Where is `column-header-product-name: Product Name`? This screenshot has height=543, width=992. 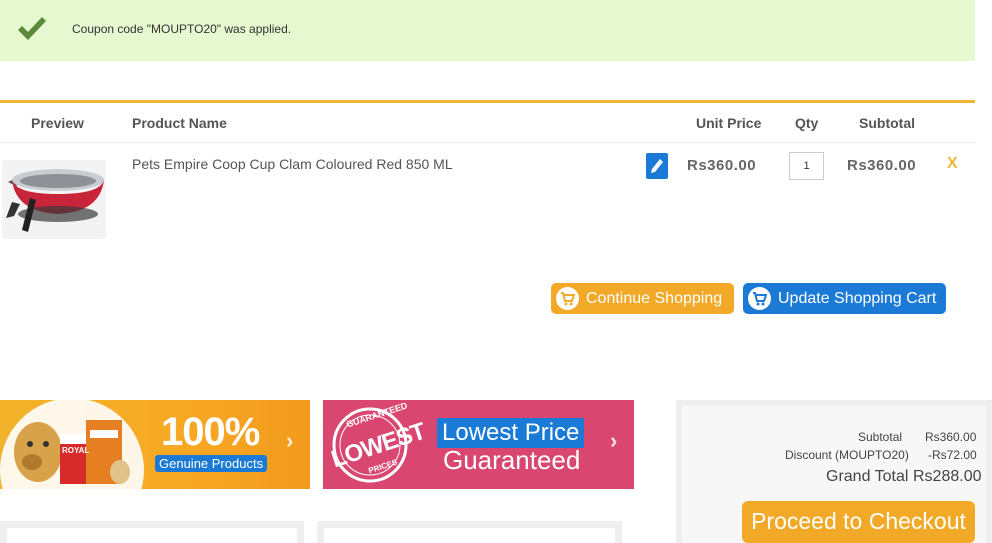 column-header-product-name: Product Name is located at coordinates (179, 123).